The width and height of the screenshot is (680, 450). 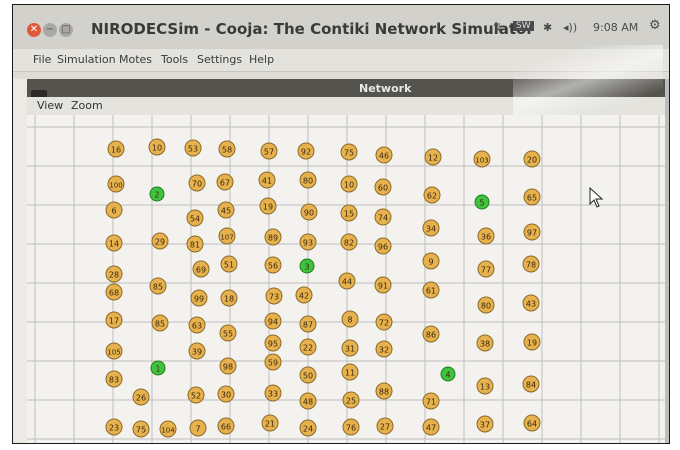 I want to click on mote: 103, so click(x=482, y=159).